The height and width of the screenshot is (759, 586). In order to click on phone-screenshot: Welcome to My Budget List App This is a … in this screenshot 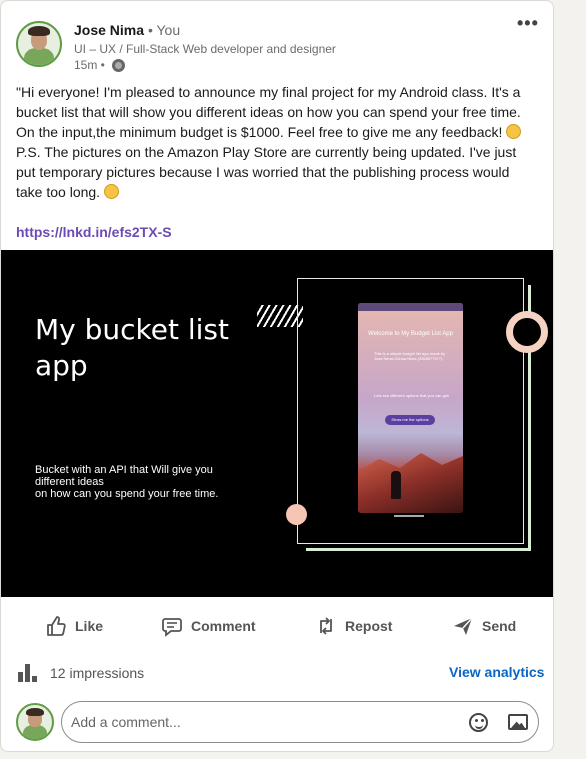, I will do `click(410, 408)`.